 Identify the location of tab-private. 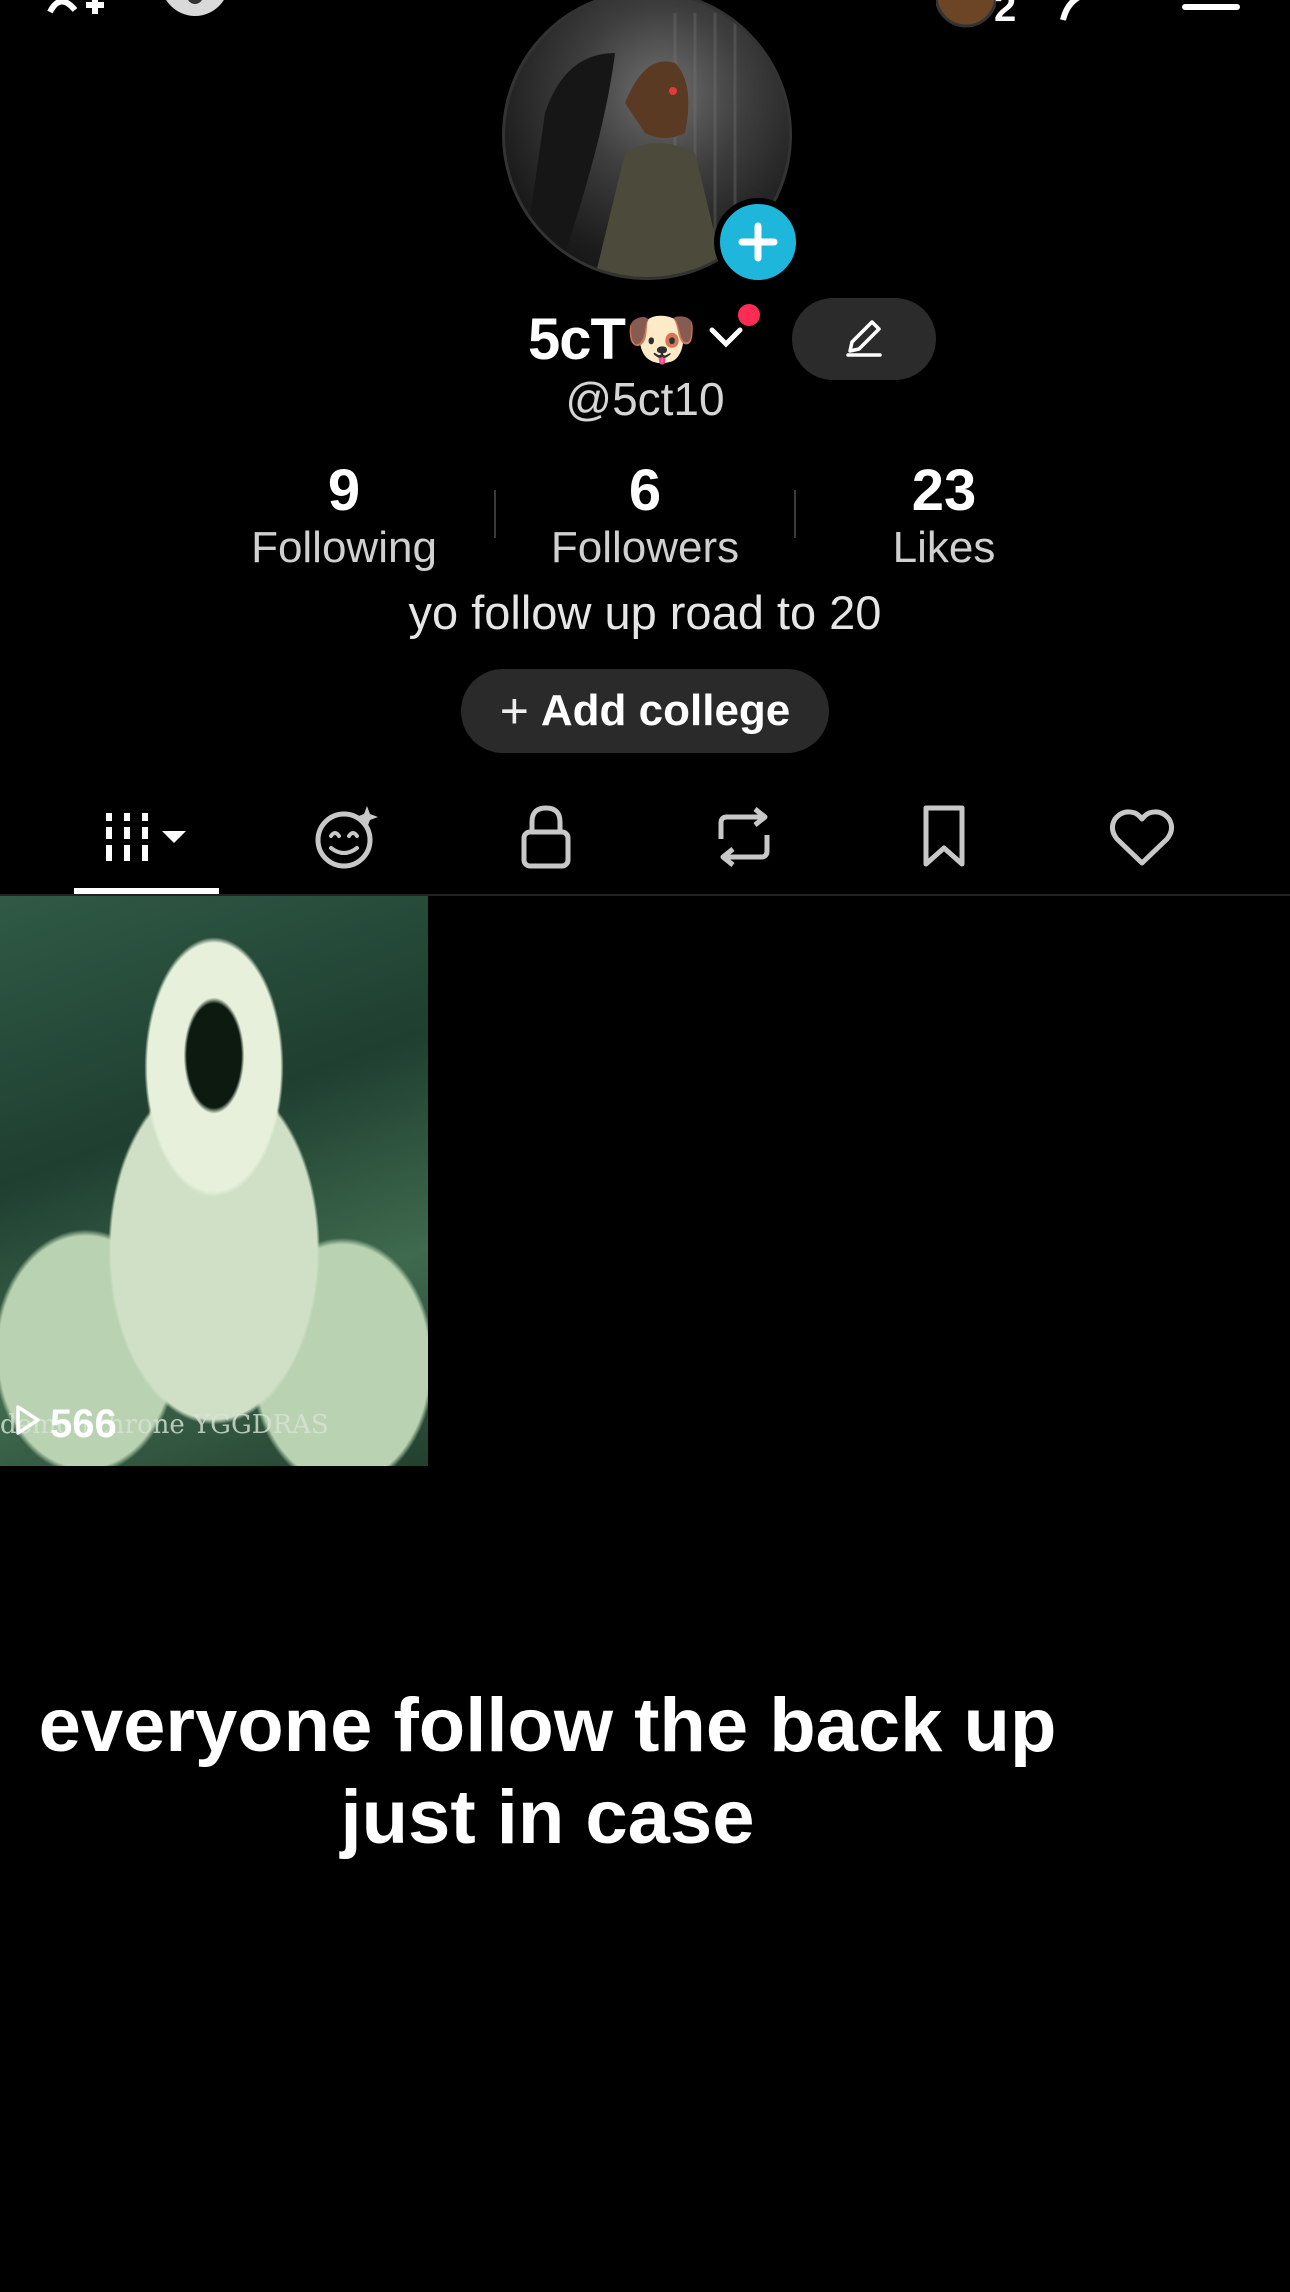
(546, 839).